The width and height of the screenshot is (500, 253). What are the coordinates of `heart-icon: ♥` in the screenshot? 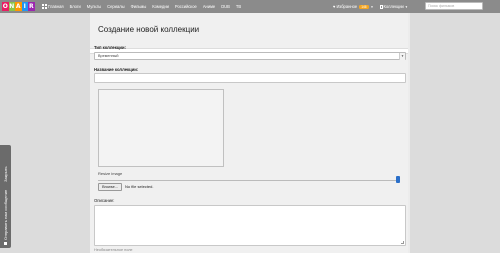 It's located at (334, 6).